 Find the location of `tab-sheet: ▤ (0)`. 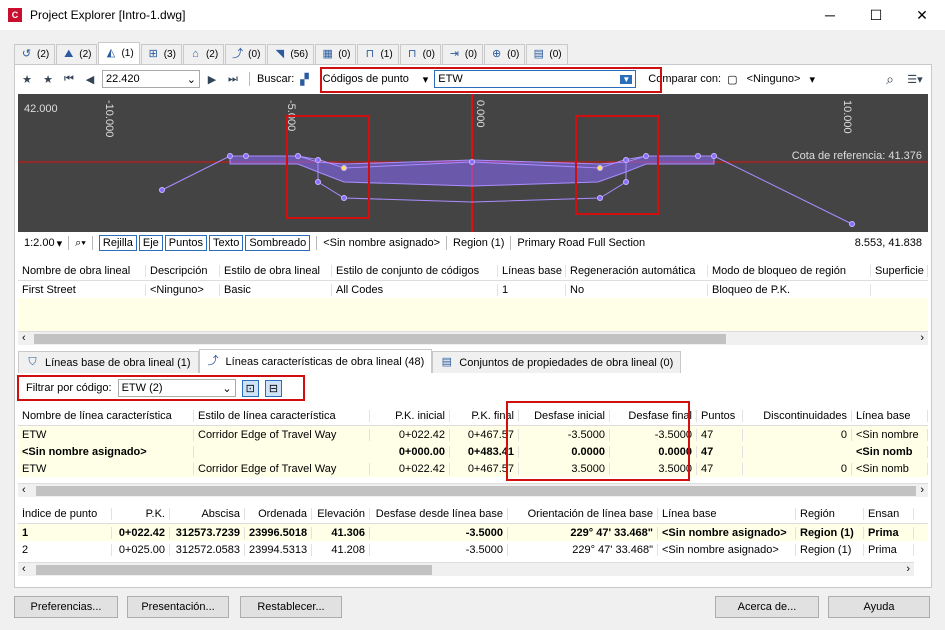

tab-sheet: ▤ (0) is located at coordinates (547, 54).